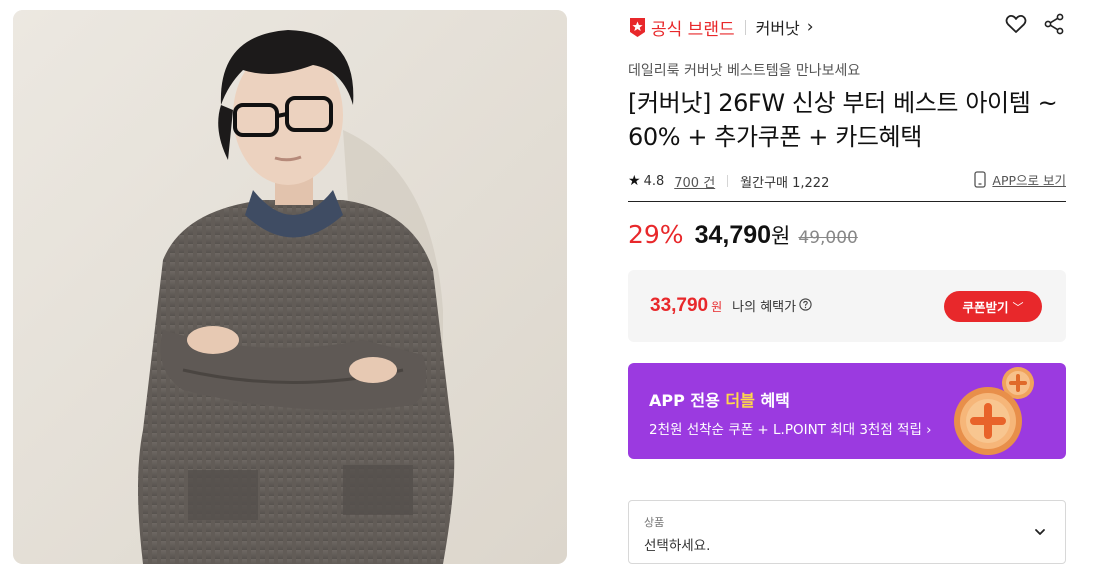  Describe the element at coordinates (1018, 307) in the screenshot. I see `chevron-down-icon: ﹀` at that location.